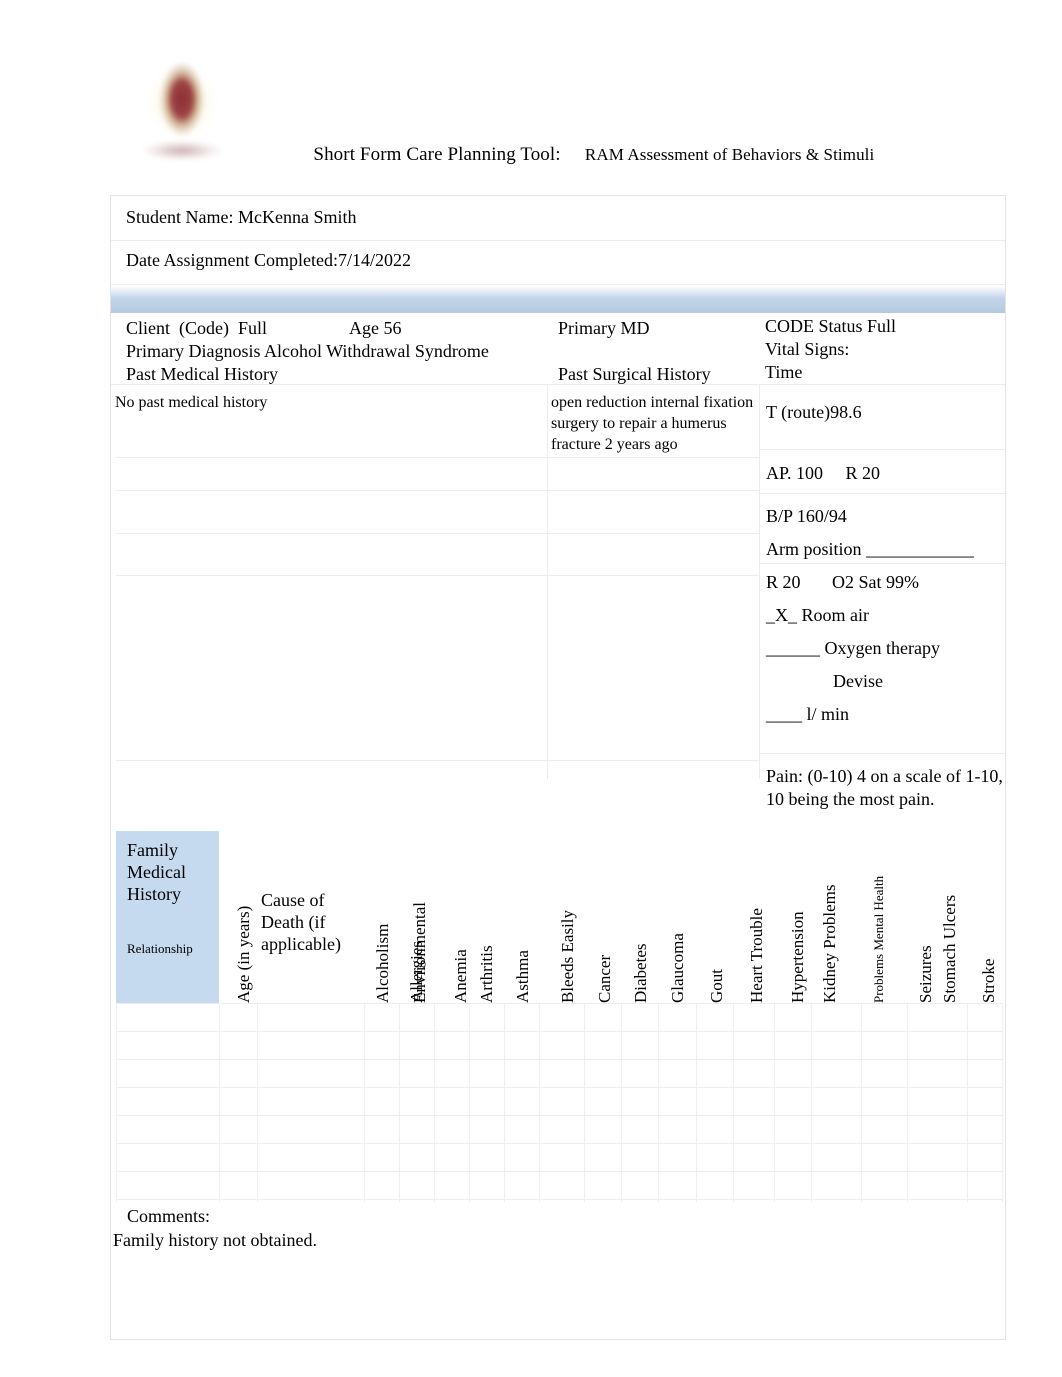 This screenshot has width=1062, height=1377. What do you see at coordinates (325, 402) in the screenshot?
I see `past-medical-history-value: No past medical history` at bounding box center [325, 402].